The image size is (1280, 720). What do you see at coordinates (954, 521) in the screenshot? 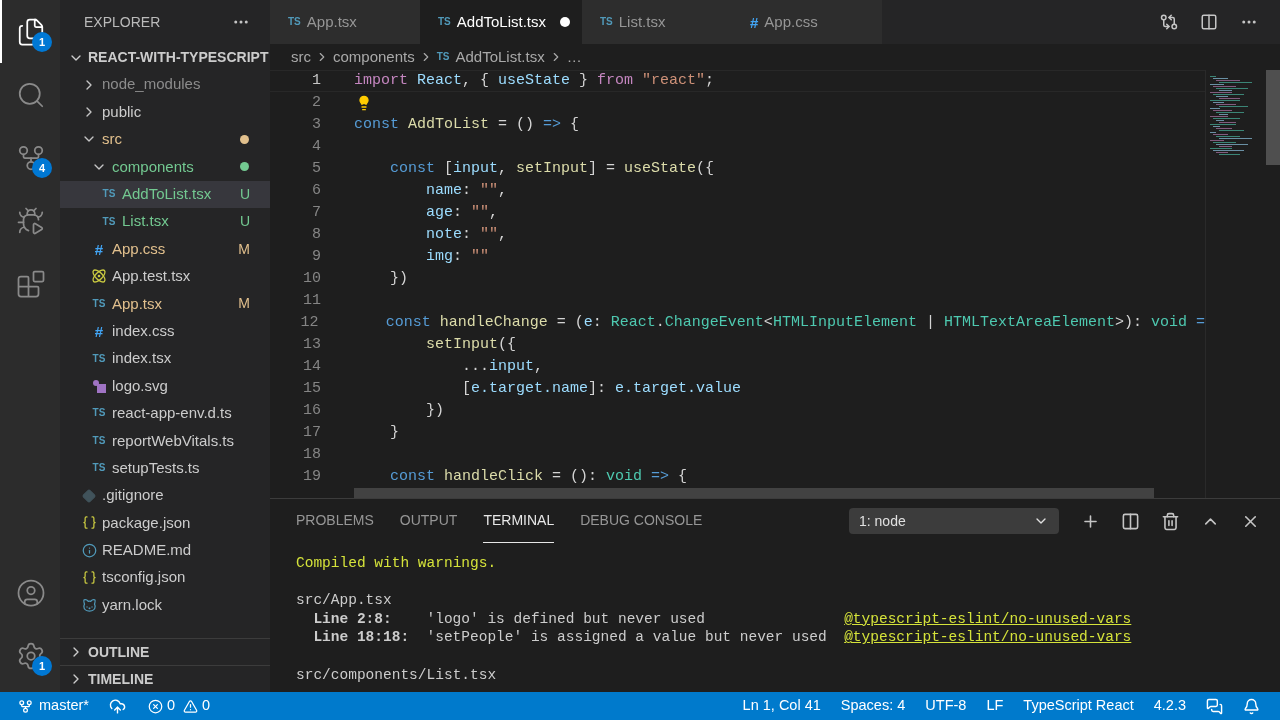
I see `terminal-select: 1: node` at bounding box center [954, 521].